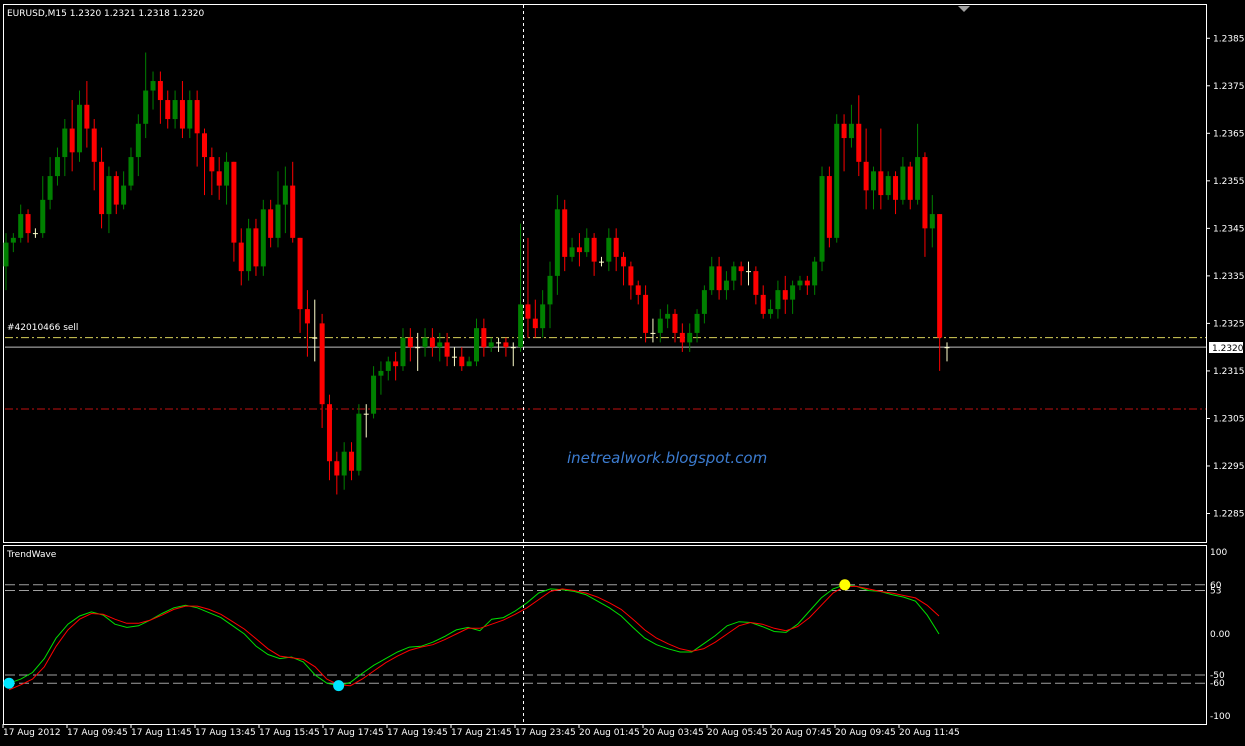 The height and width of the screenshot is (746, 1245). Describe the element at coordinates (1220, 635) in the screenshot. I see `indicator-axis-label: 0.00` at that location.